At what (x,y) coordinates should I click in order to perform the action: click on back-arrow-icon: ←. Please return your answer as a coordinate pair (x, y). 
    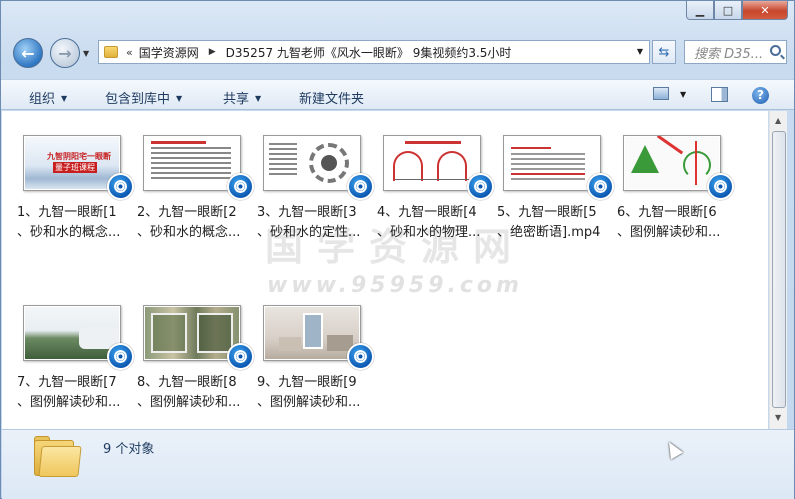
    Looking at the image, I should click on (28, 53).